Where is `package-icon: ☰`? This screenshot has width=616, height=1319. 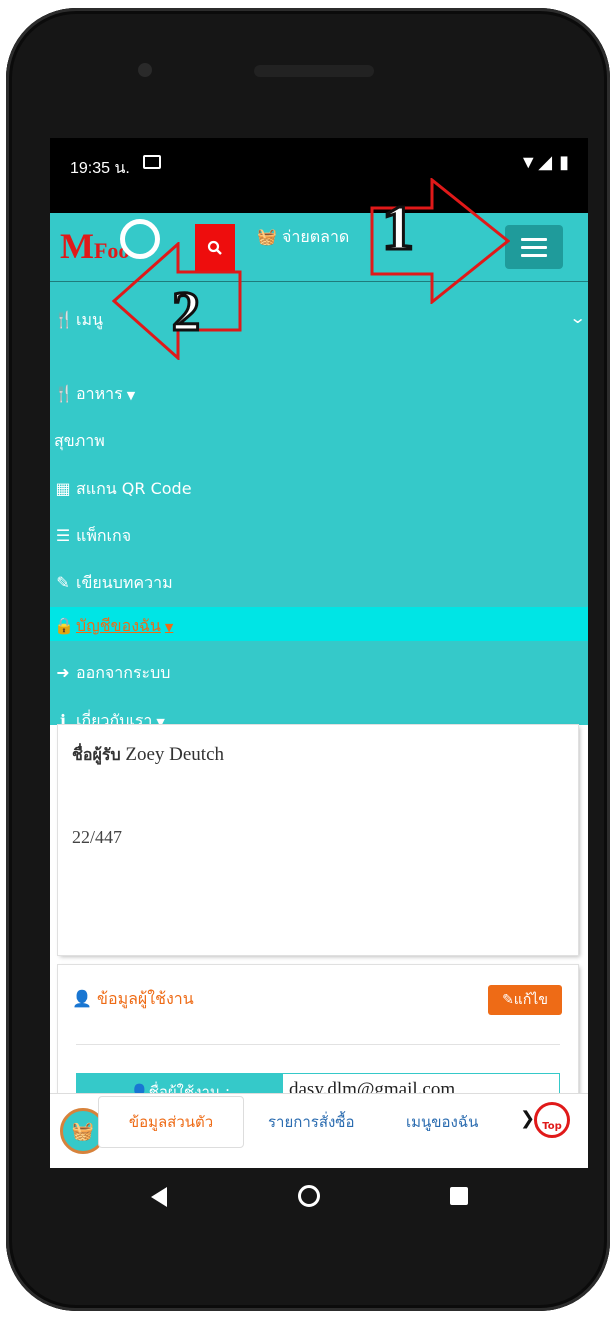 package-icon: ☰ is located at coordinates (63, 535).